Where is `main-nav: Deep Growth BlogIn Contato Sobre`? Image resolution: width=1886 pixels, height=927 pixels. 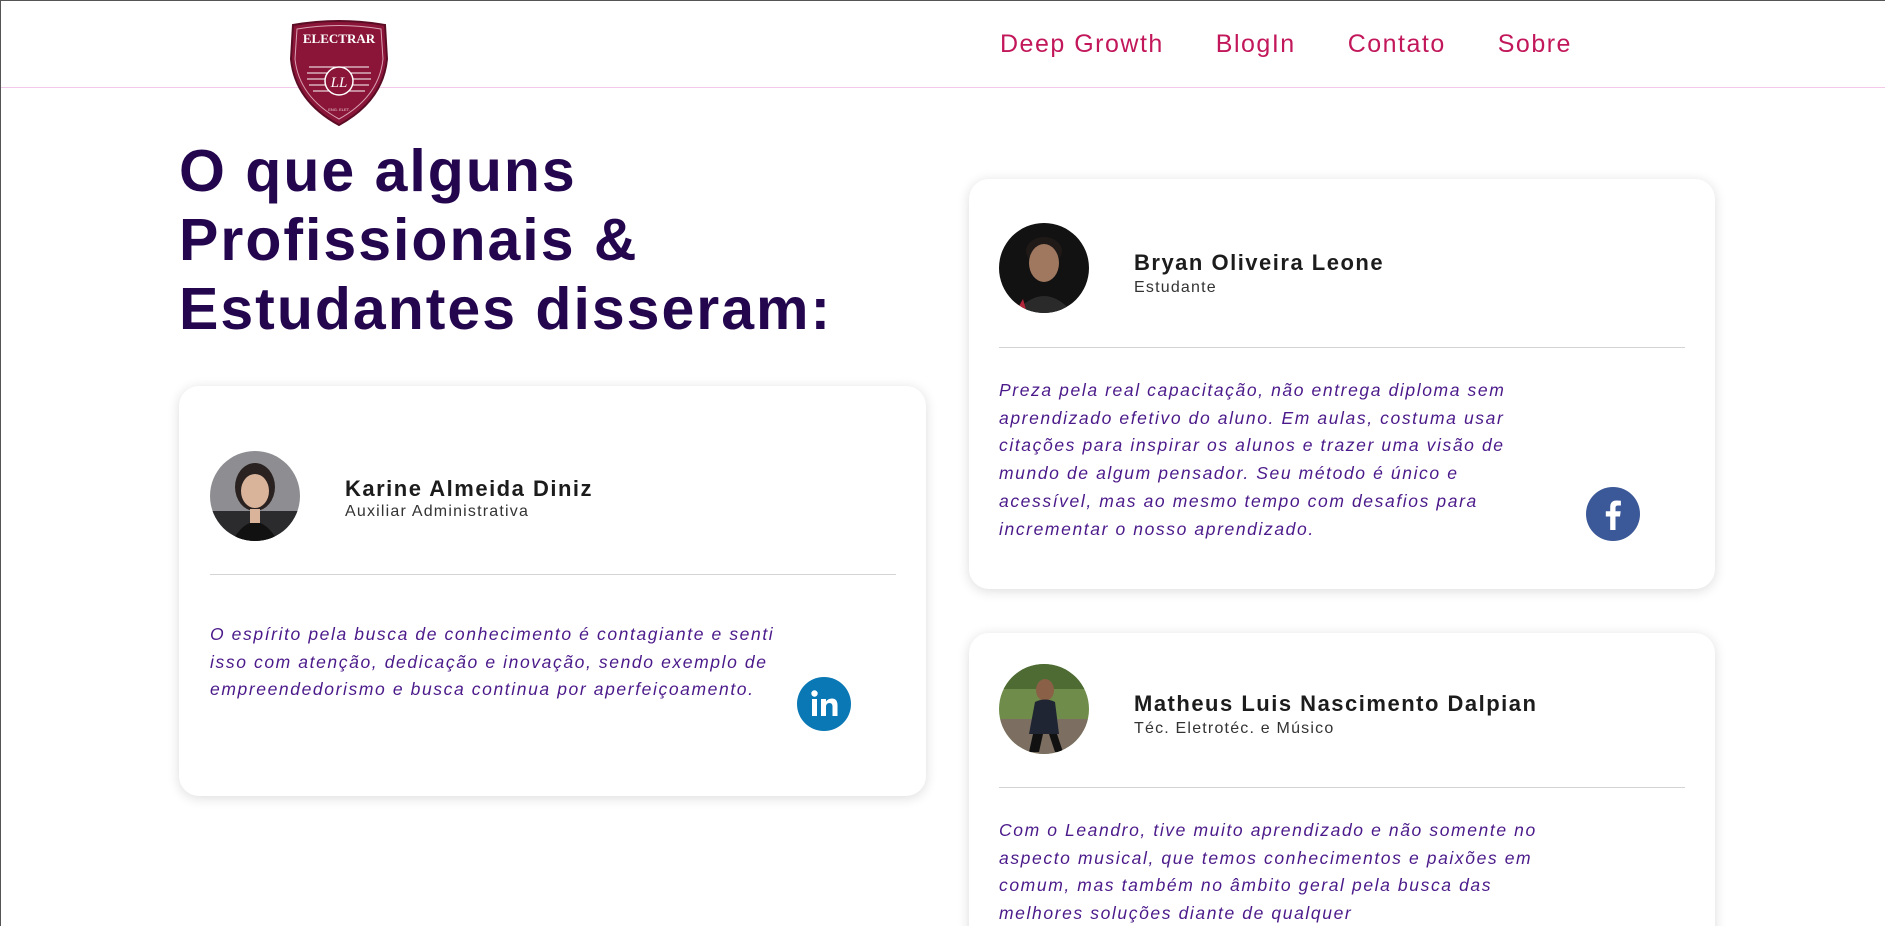
main-nav: Deep Growth BlogIn Contato Sobre is located at coordinates (1286, 44).